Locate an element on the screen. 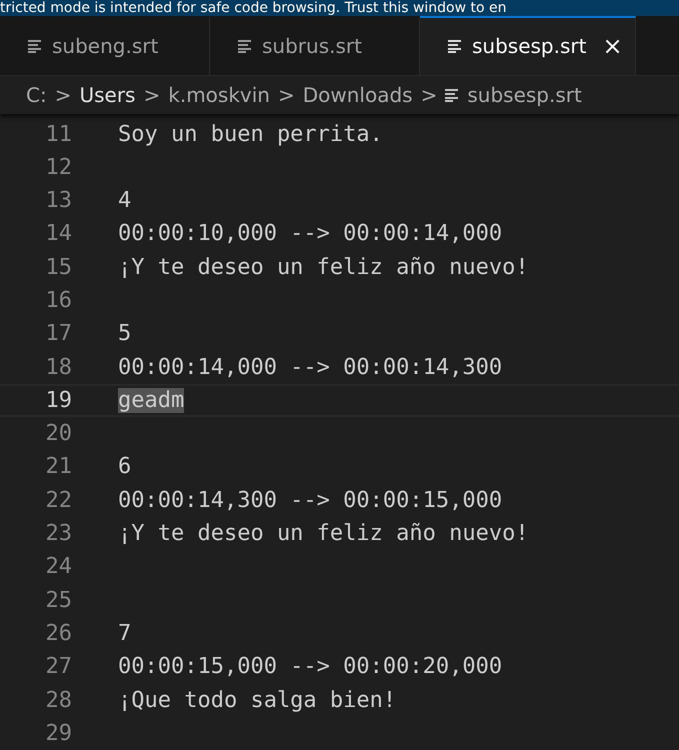 This screenshot has width=679, height=750. code-line: 00:00:15,000 --> 00:00:20,000 is located at coordinates (310, 667).